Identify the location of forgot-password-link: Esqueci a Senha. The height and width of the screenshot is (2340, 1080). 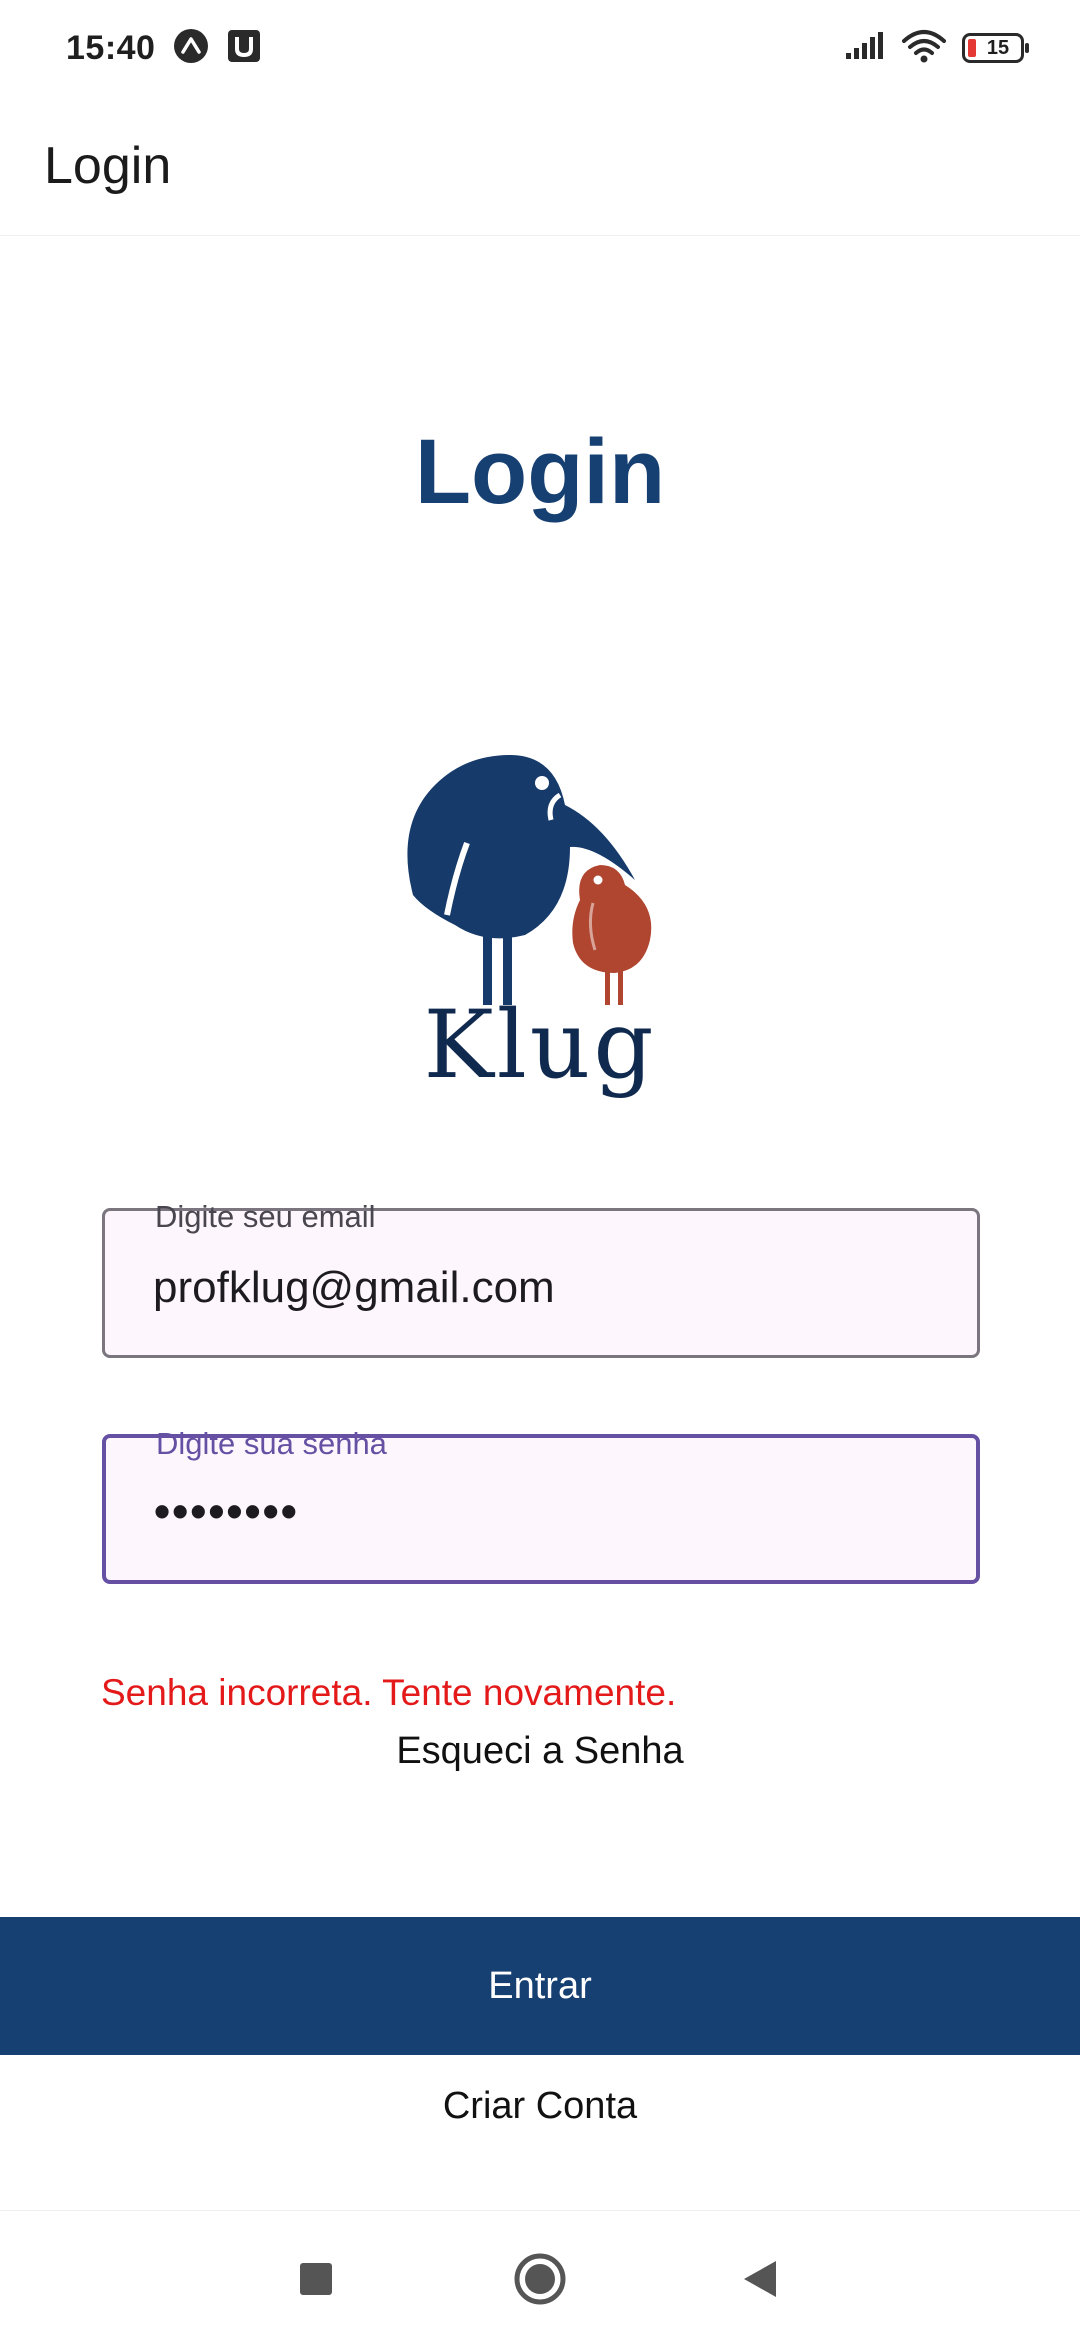
(540, 1751).